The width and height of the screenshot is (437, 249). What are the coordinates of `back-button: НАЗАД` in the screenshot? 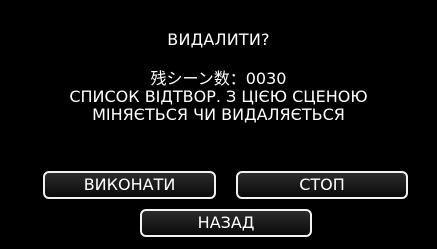 It's located at (226, 223).